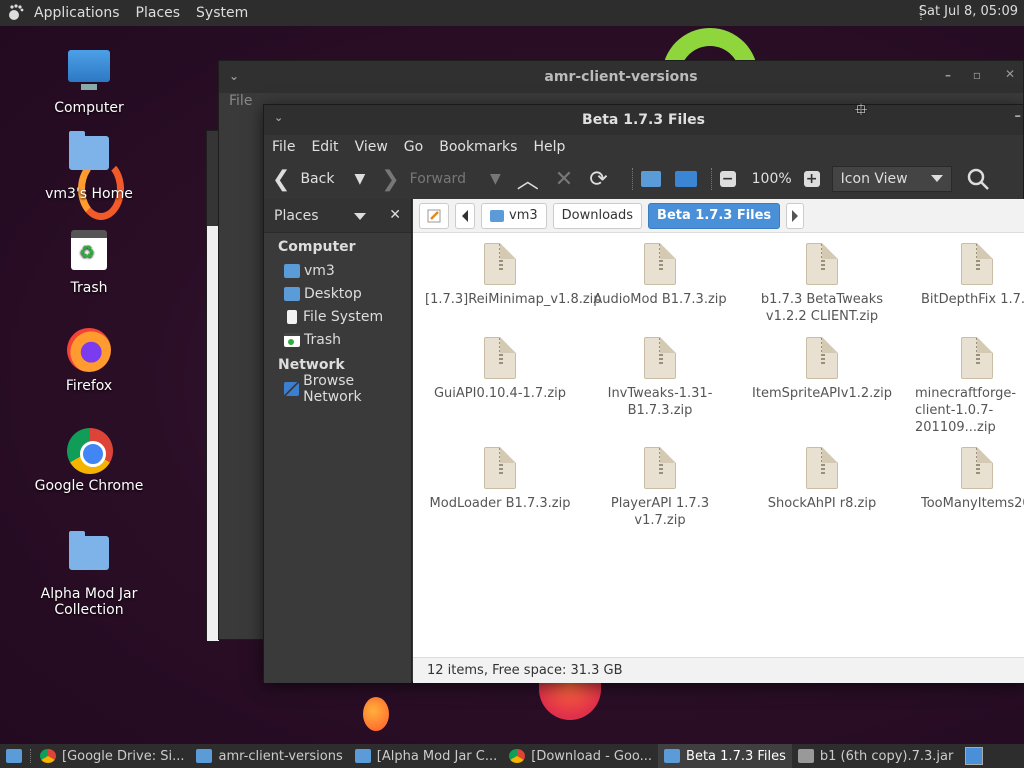 The image size is (1024, 768). What do you see at coordinates (513, 275) in the screenshot?
I see `file-item: [1.7.3]ReiMinimap_v1.8.zip` at bounding box center [513, 275].